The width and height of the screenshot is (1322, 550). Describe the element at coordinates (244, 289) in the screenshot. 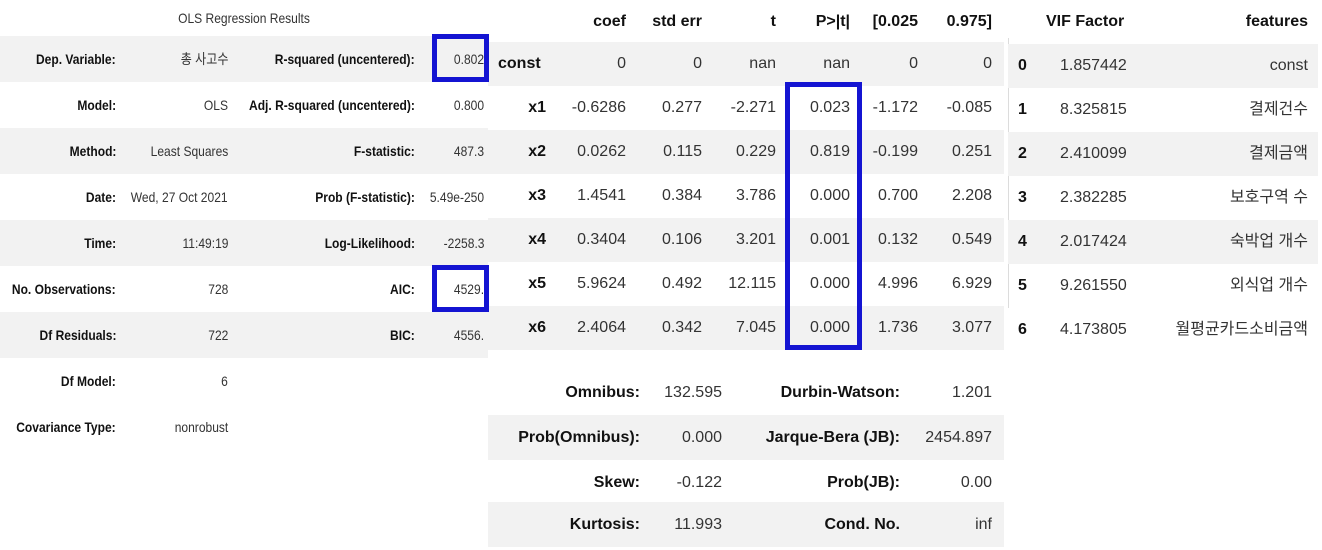

I see `ols-row-observations: No. Observations: 728 AIC: 4529.` at that location.